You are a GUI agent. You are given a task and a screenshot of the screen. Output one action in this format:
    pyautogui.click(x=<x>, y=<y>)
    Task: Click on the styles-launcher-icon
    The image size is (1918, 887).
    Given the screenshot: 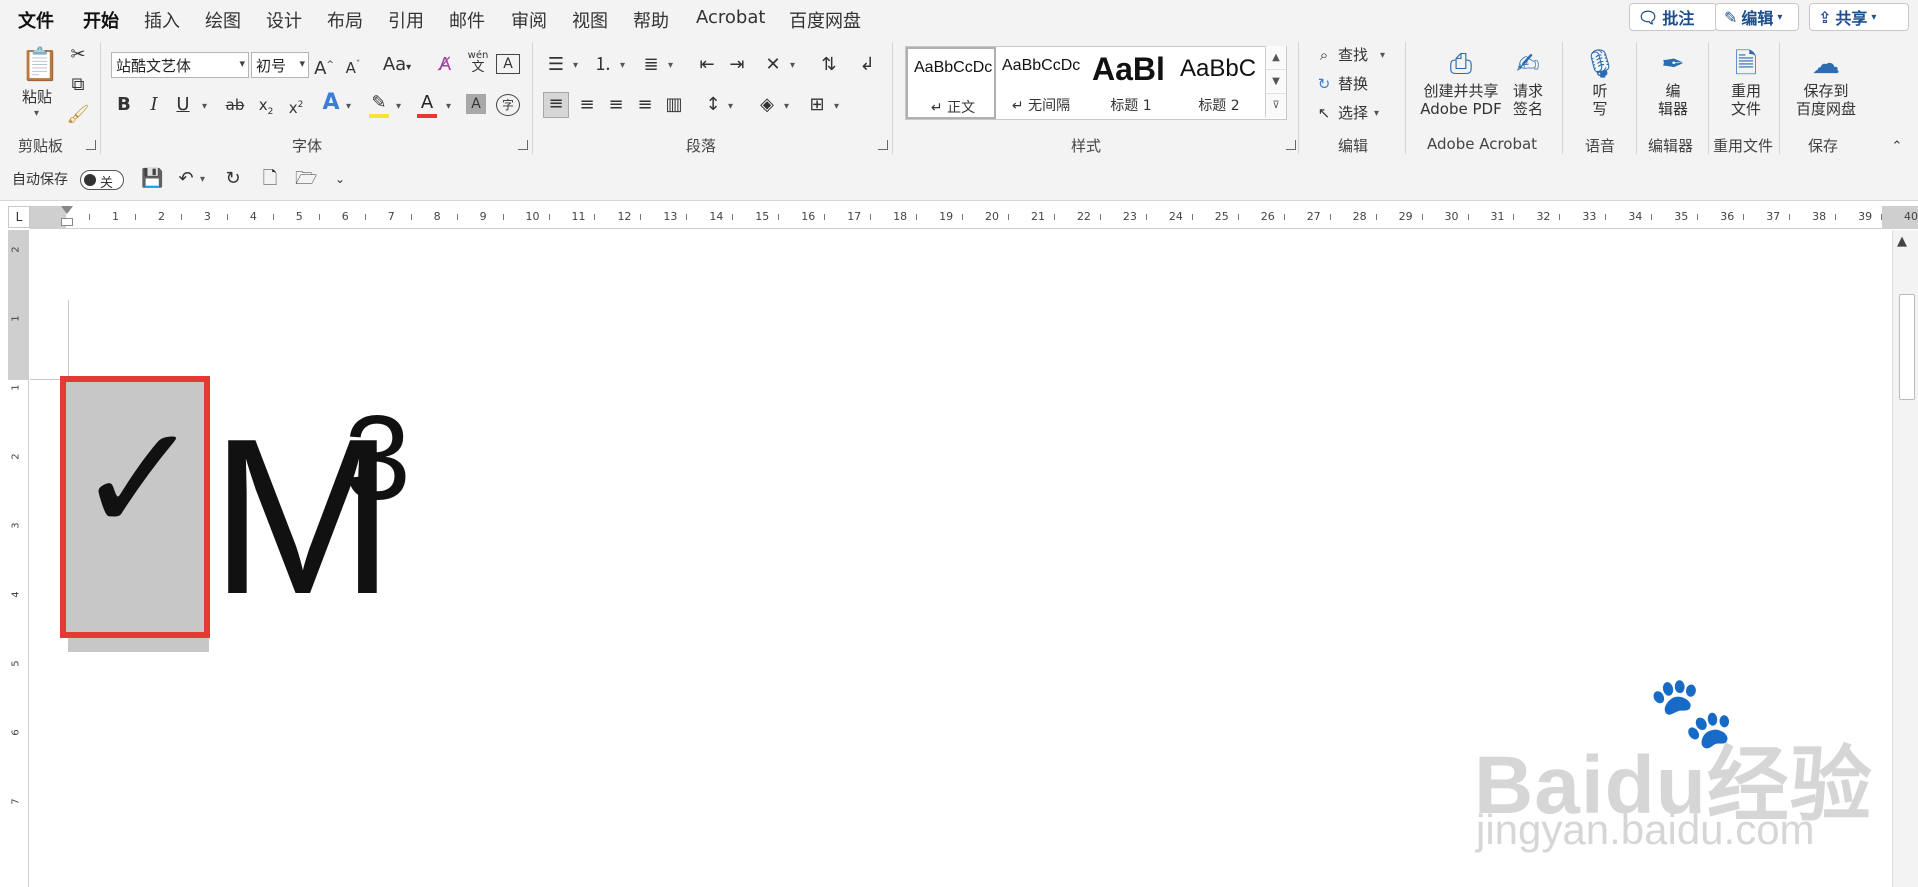 What is the action you would take?
    pyautogui.click(x=1291, y=145)
    